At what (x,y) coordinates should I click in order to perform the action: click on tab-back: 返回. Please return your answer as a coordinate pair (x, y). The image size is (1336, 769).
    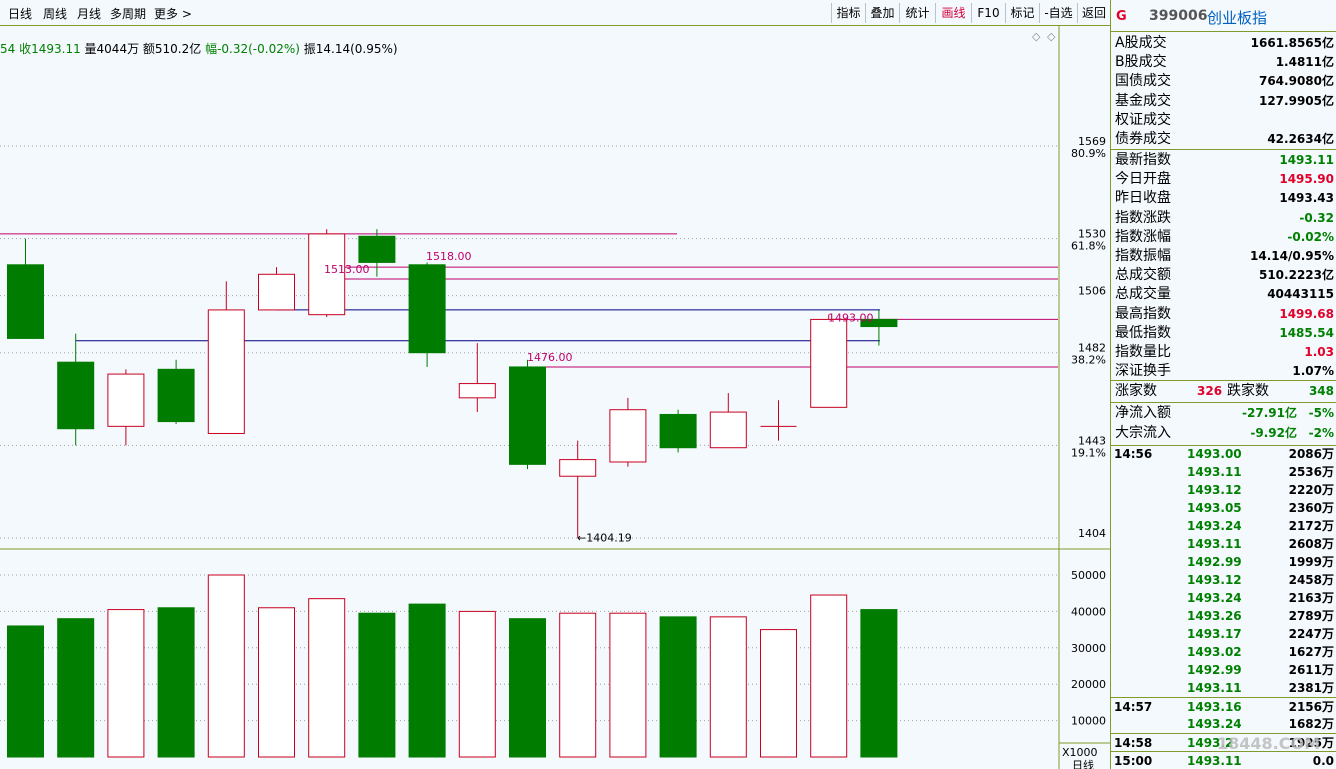
    Looking at the image, I should click on (1093, 13).